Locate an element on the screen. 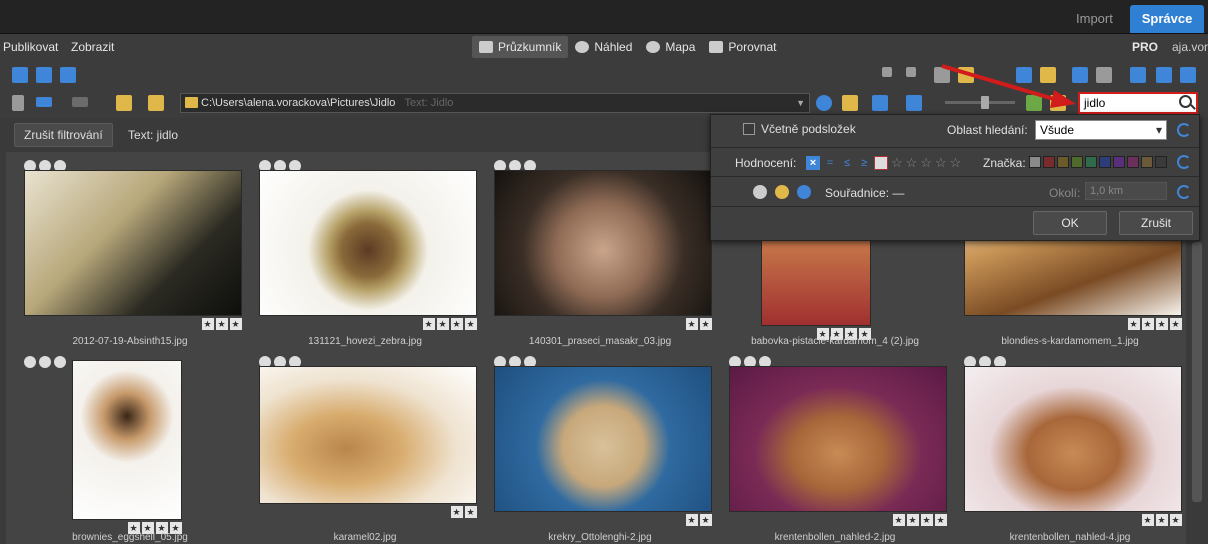 The image size is (1208, 544). mode-compare: Porovnat is located at coordinates (742, 47).